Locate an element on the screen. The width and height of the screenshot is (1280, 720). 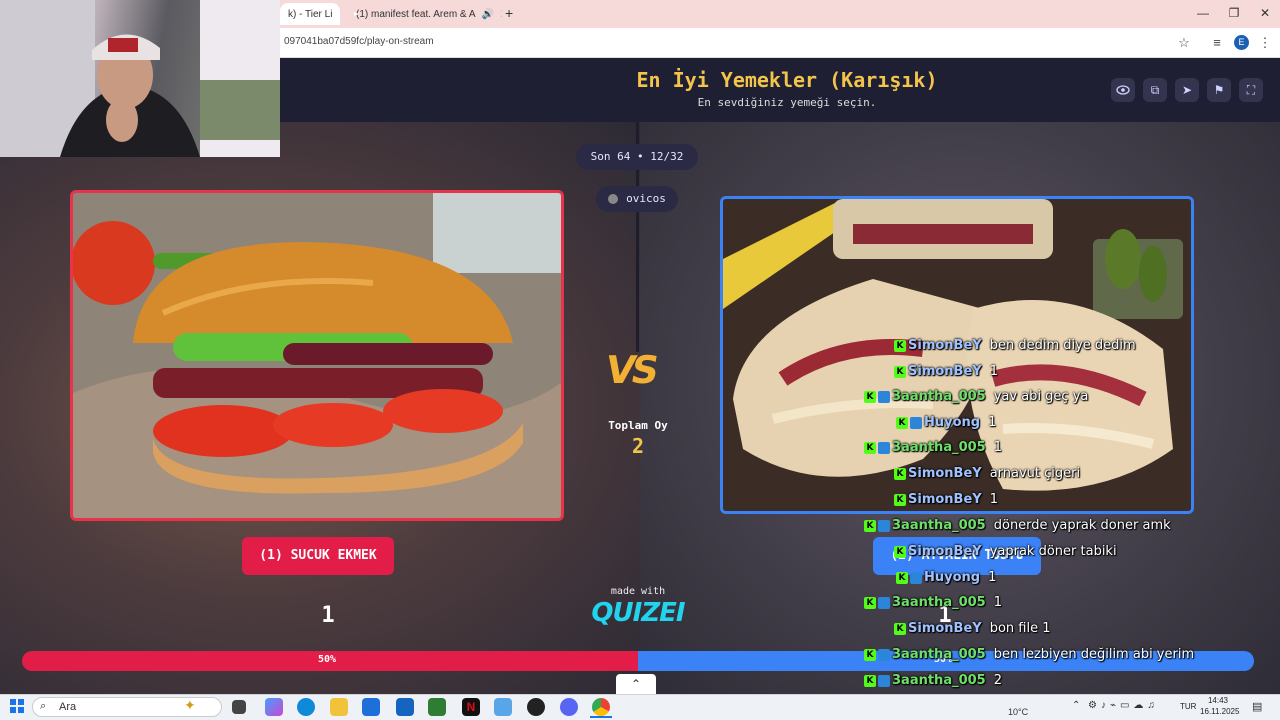
chat-message: K SimonBeY 1 is located at coordinates (946, 499).